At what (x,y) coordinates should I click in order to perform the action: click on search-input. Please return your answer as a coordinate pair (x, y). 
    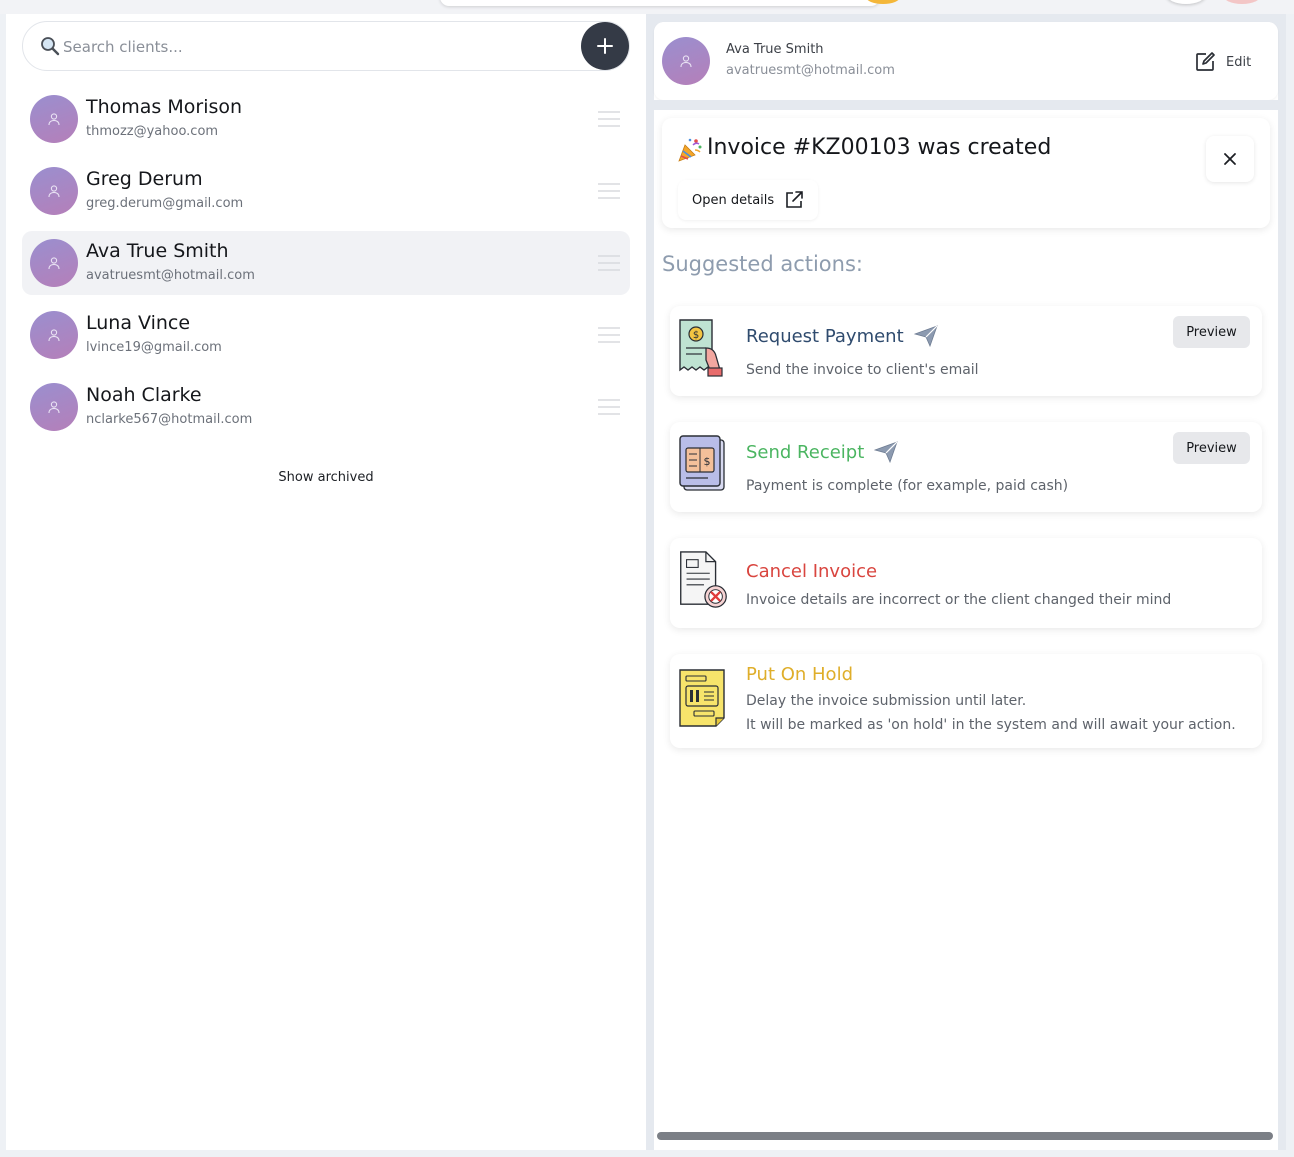
    Looking at the image, I should click on (313, 47).